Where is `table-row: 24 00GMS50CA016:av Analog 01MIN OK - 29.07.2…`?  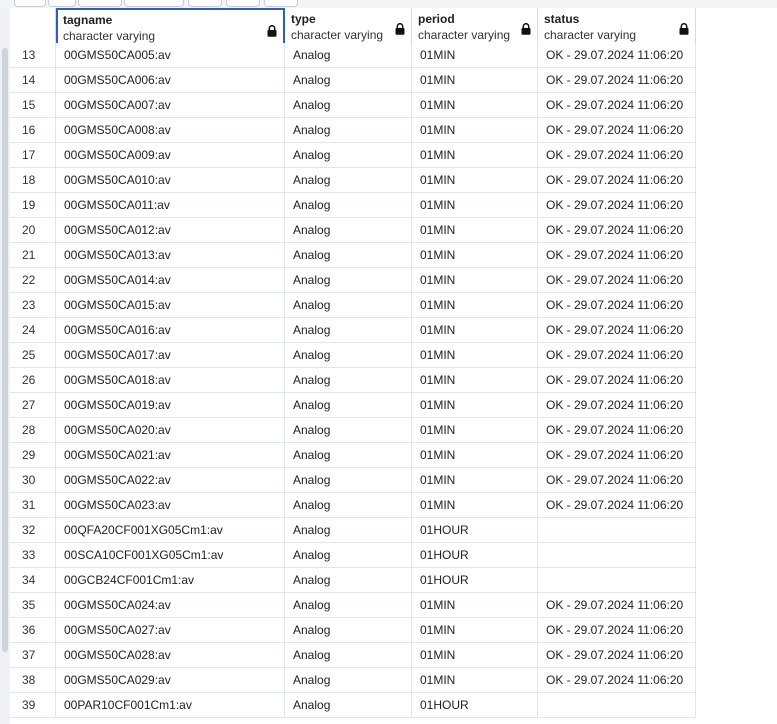 table-row: 24 00GMS50CA016:av Analog 01MIN OK - 29.07.2… is located at coordinates (353, 330).